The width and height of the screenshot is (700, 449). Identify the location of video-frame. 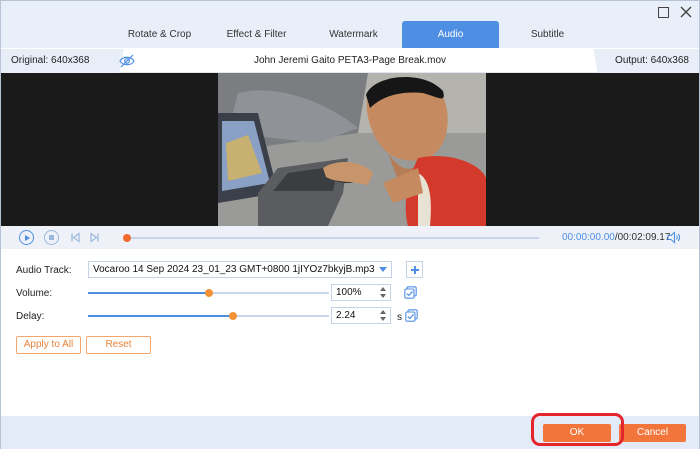
(352, 149).